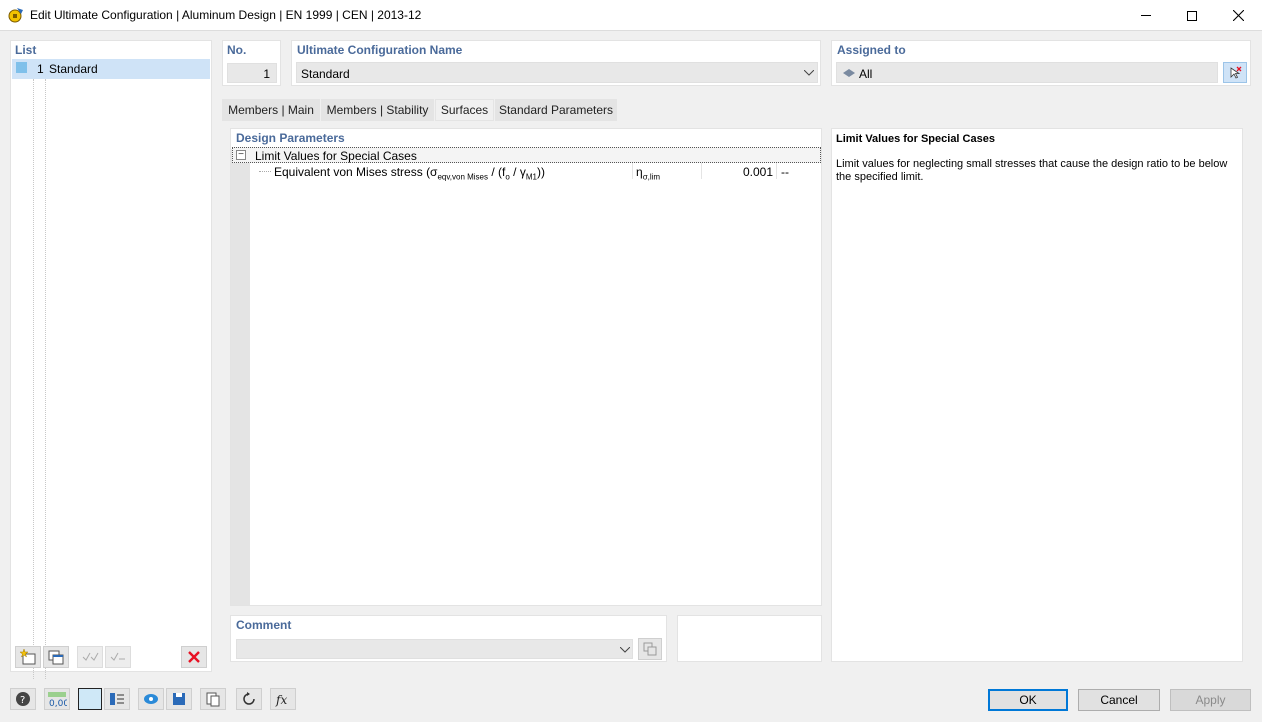 The height and width of the screenshot is (722, 1262). What do you see at coordinates (1028, 700) in the screenshot?
I see `ok-button: OK` at bounding box center [1028, 700].